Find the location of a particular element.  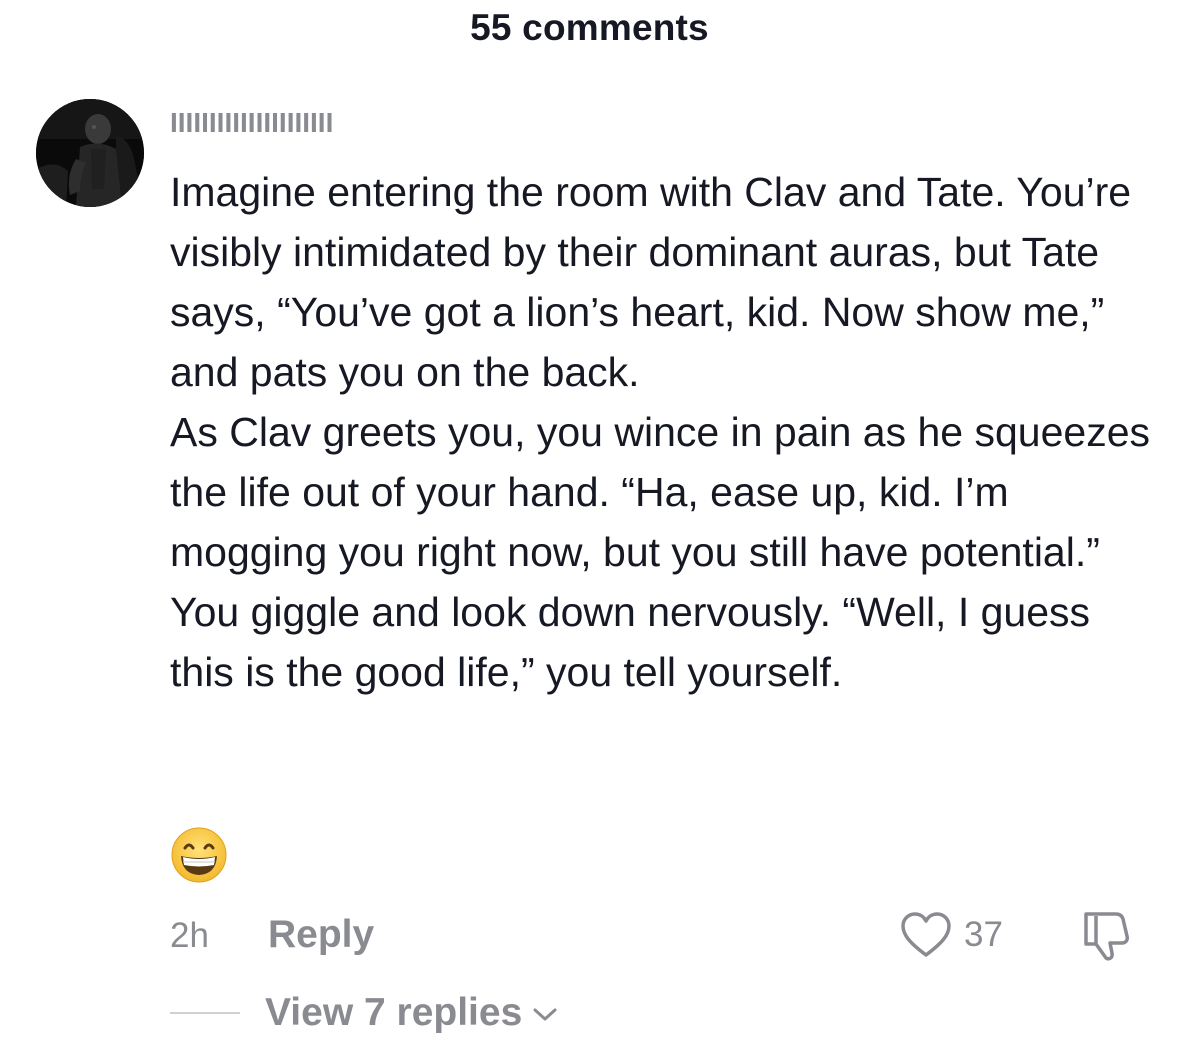

heart-outline-icon is located at coordinates (926, 934).